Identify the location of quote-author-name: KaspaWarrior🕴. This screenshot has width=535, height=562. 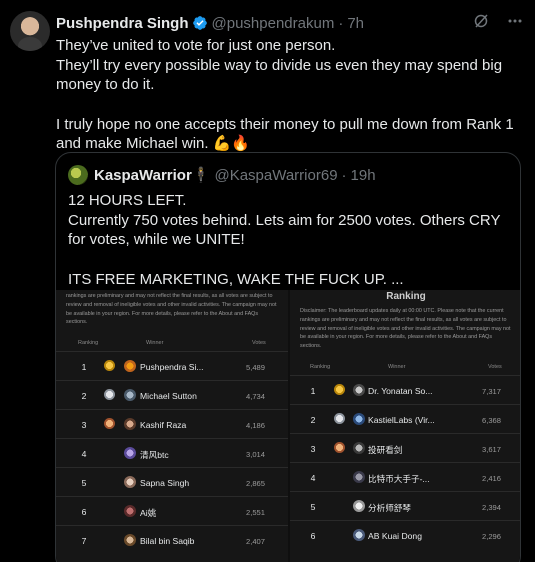
(152, 175).